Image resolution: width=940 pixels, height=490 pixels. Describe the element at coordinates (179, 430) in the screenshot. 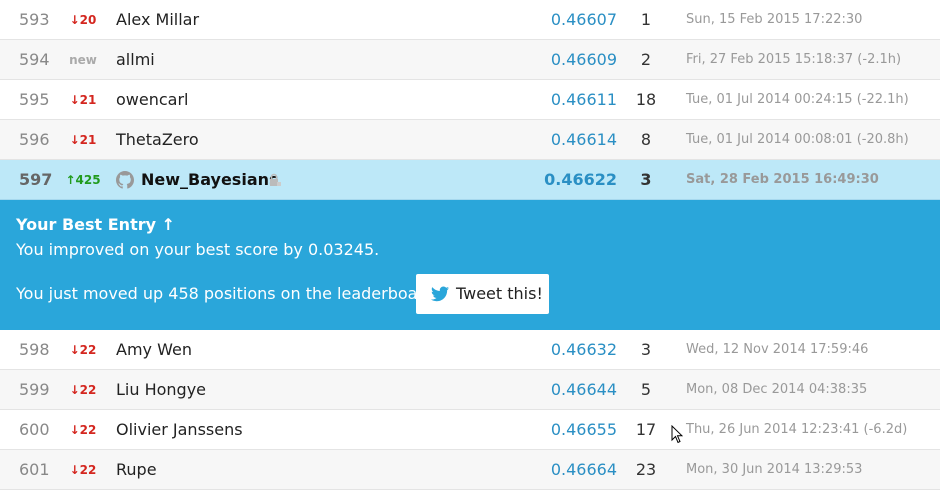

I see `team-name-link: Olivier Janssens` at that location.